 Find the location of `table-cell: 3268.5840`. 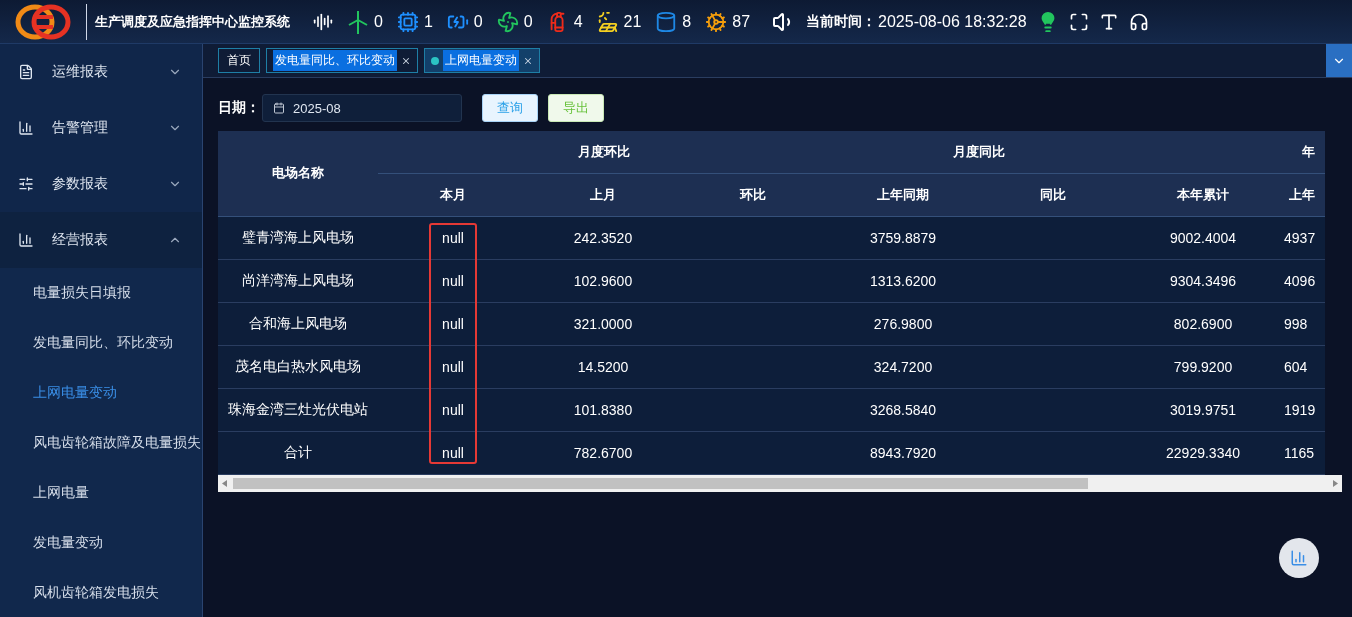

table-cell: 3268.5840 is located at coordinates (903, 409).